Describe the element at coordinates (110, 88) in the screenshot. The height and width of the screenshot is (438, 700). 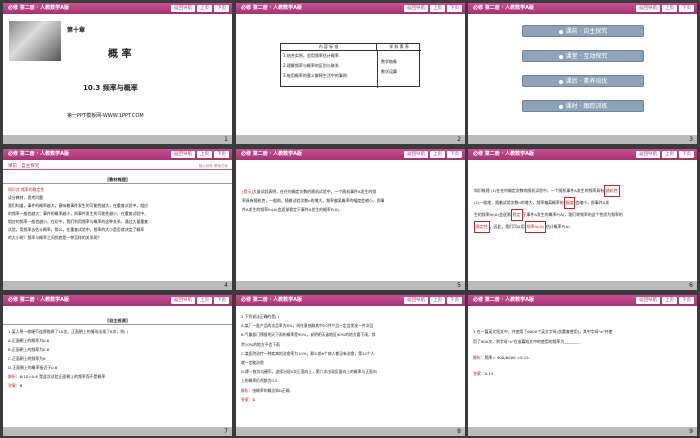
I see `section-title: 10.3 频率与概率` at that location.